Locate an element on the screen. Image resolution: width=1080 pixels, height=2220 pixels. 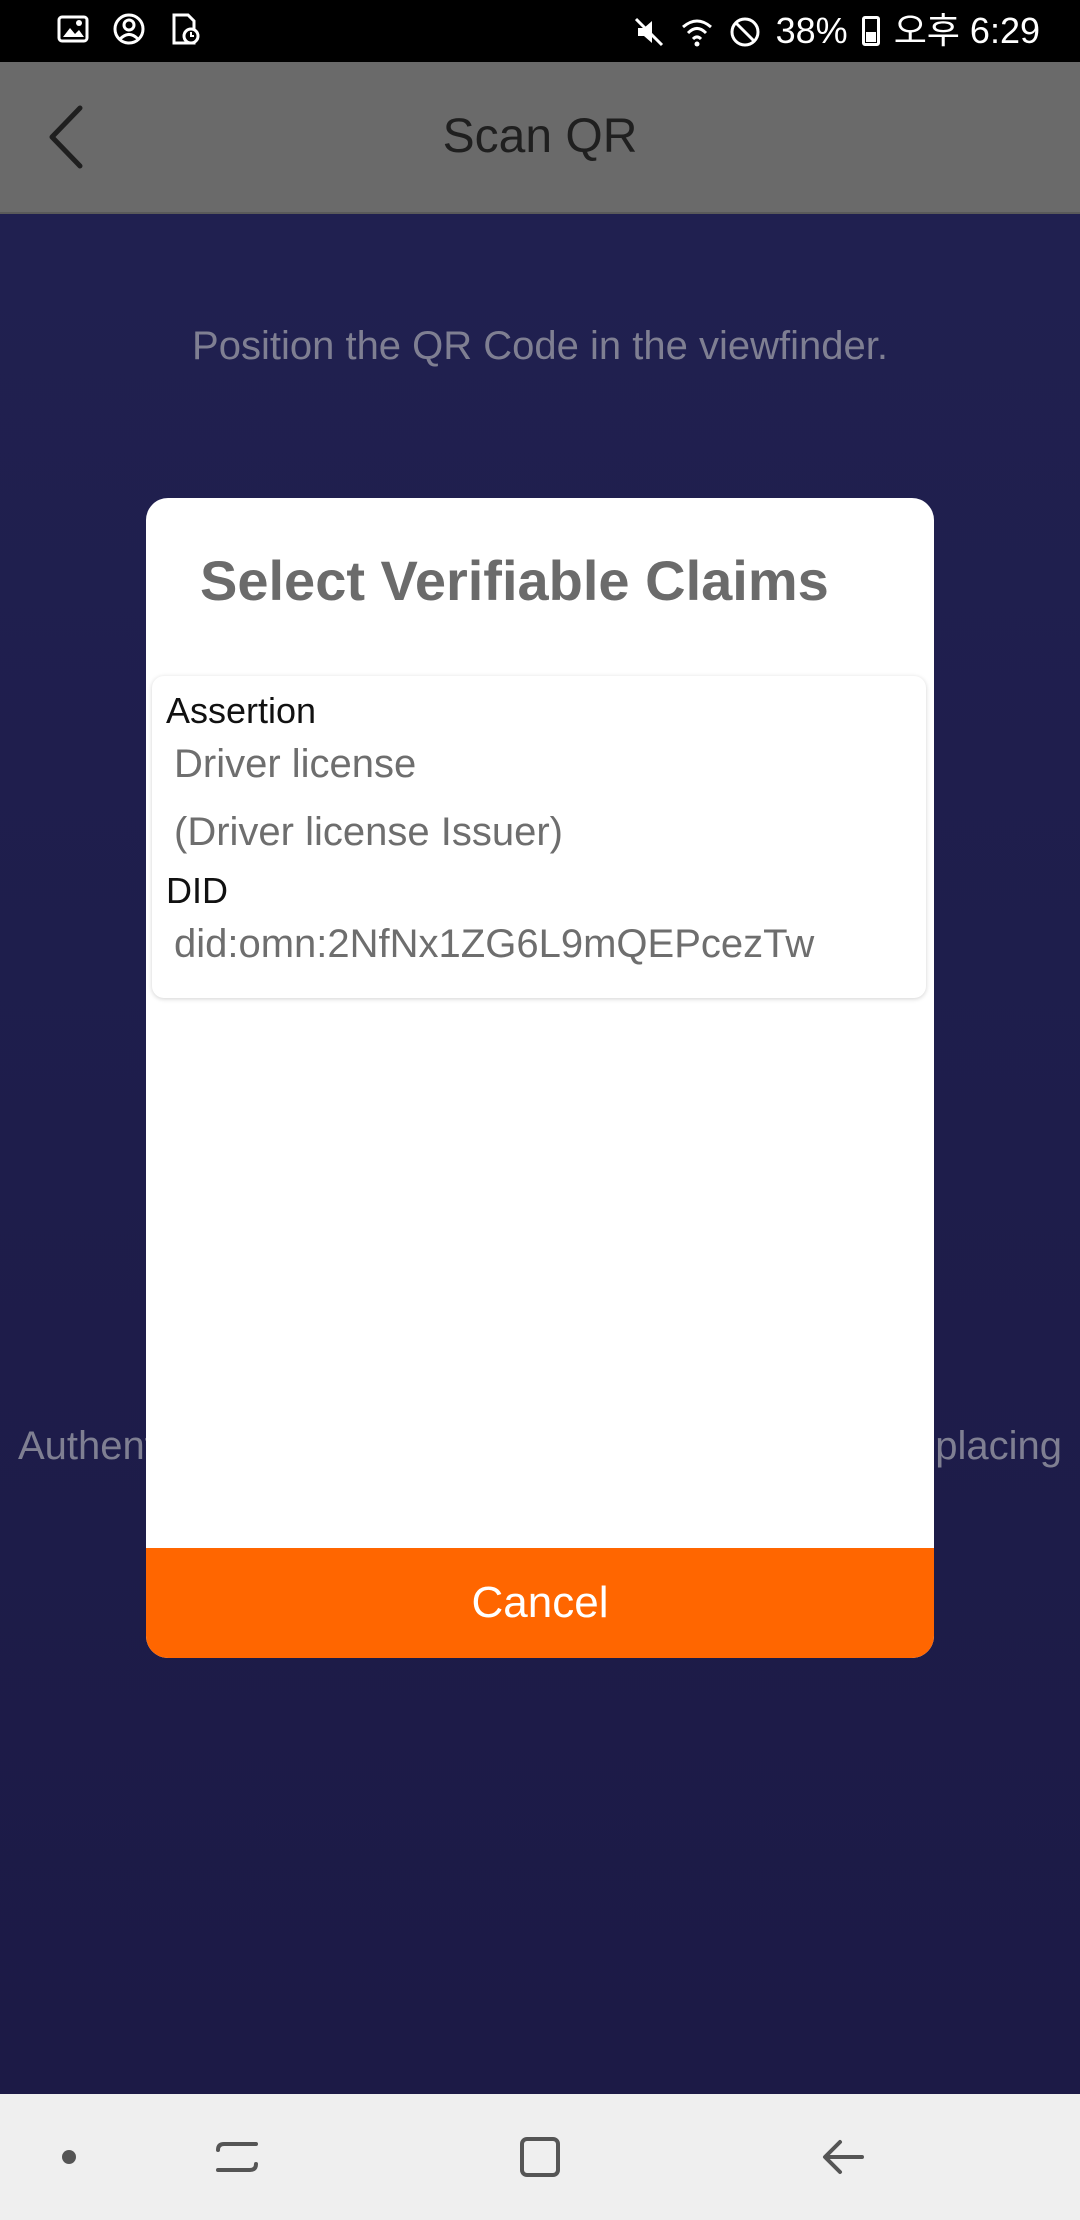
scan-instruction: Position the QR Code in the viewfinder. is located at coordinates (540, 346).